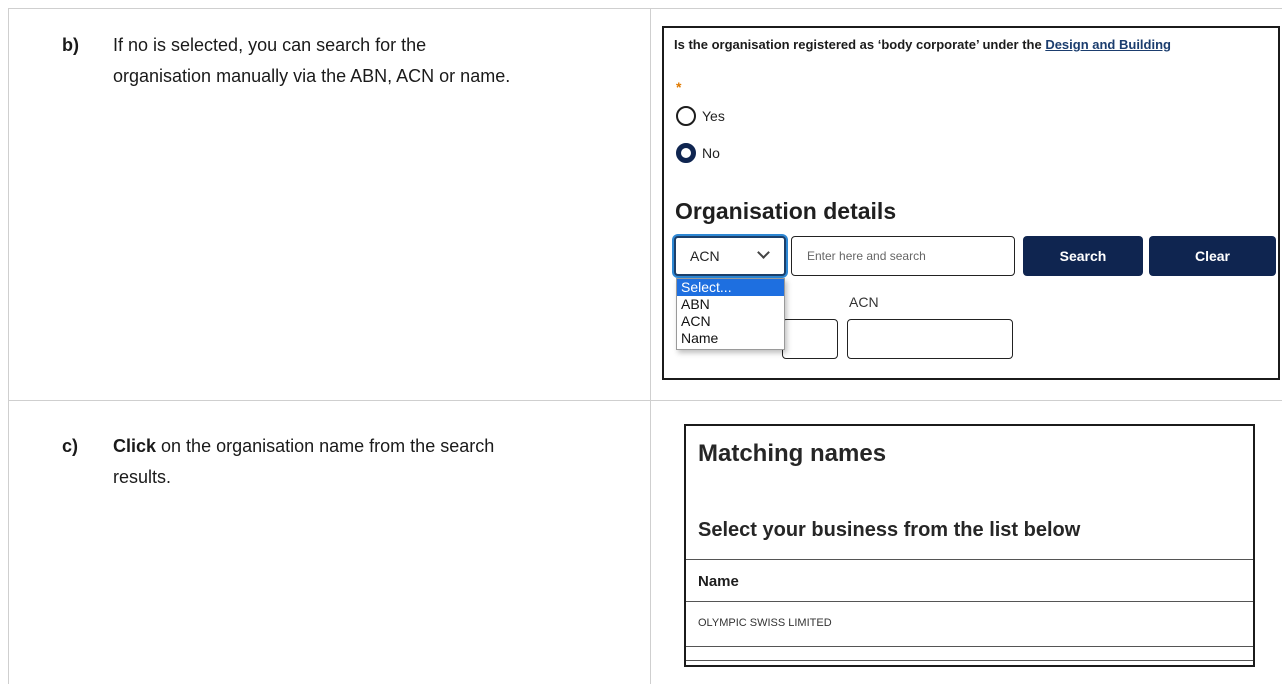 This screenshot has width=1282, height=684. Describe the element at coordinates (1212, 256) in the screenshot. I see `clear-button: Clear` at that location.